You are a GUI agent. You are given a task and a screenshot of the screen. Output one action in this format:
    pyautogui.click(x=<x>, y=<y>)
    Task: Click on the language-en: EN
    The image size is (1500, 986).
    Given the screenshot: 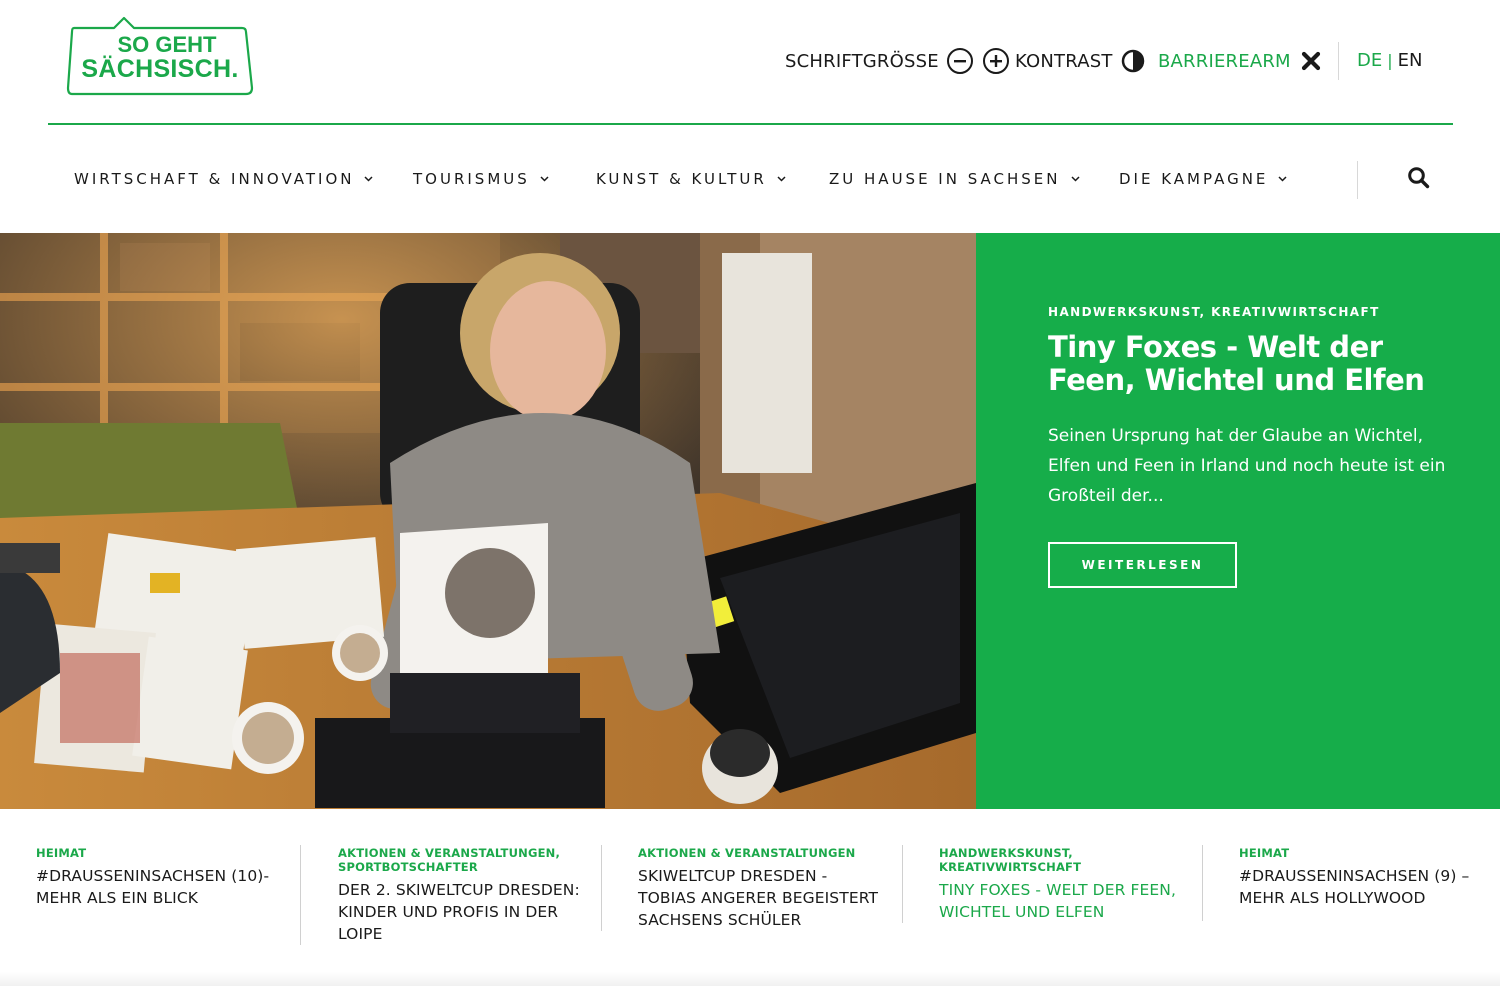 What is the action you would take?
    pyautogui.click(x=1410, y=60)
    